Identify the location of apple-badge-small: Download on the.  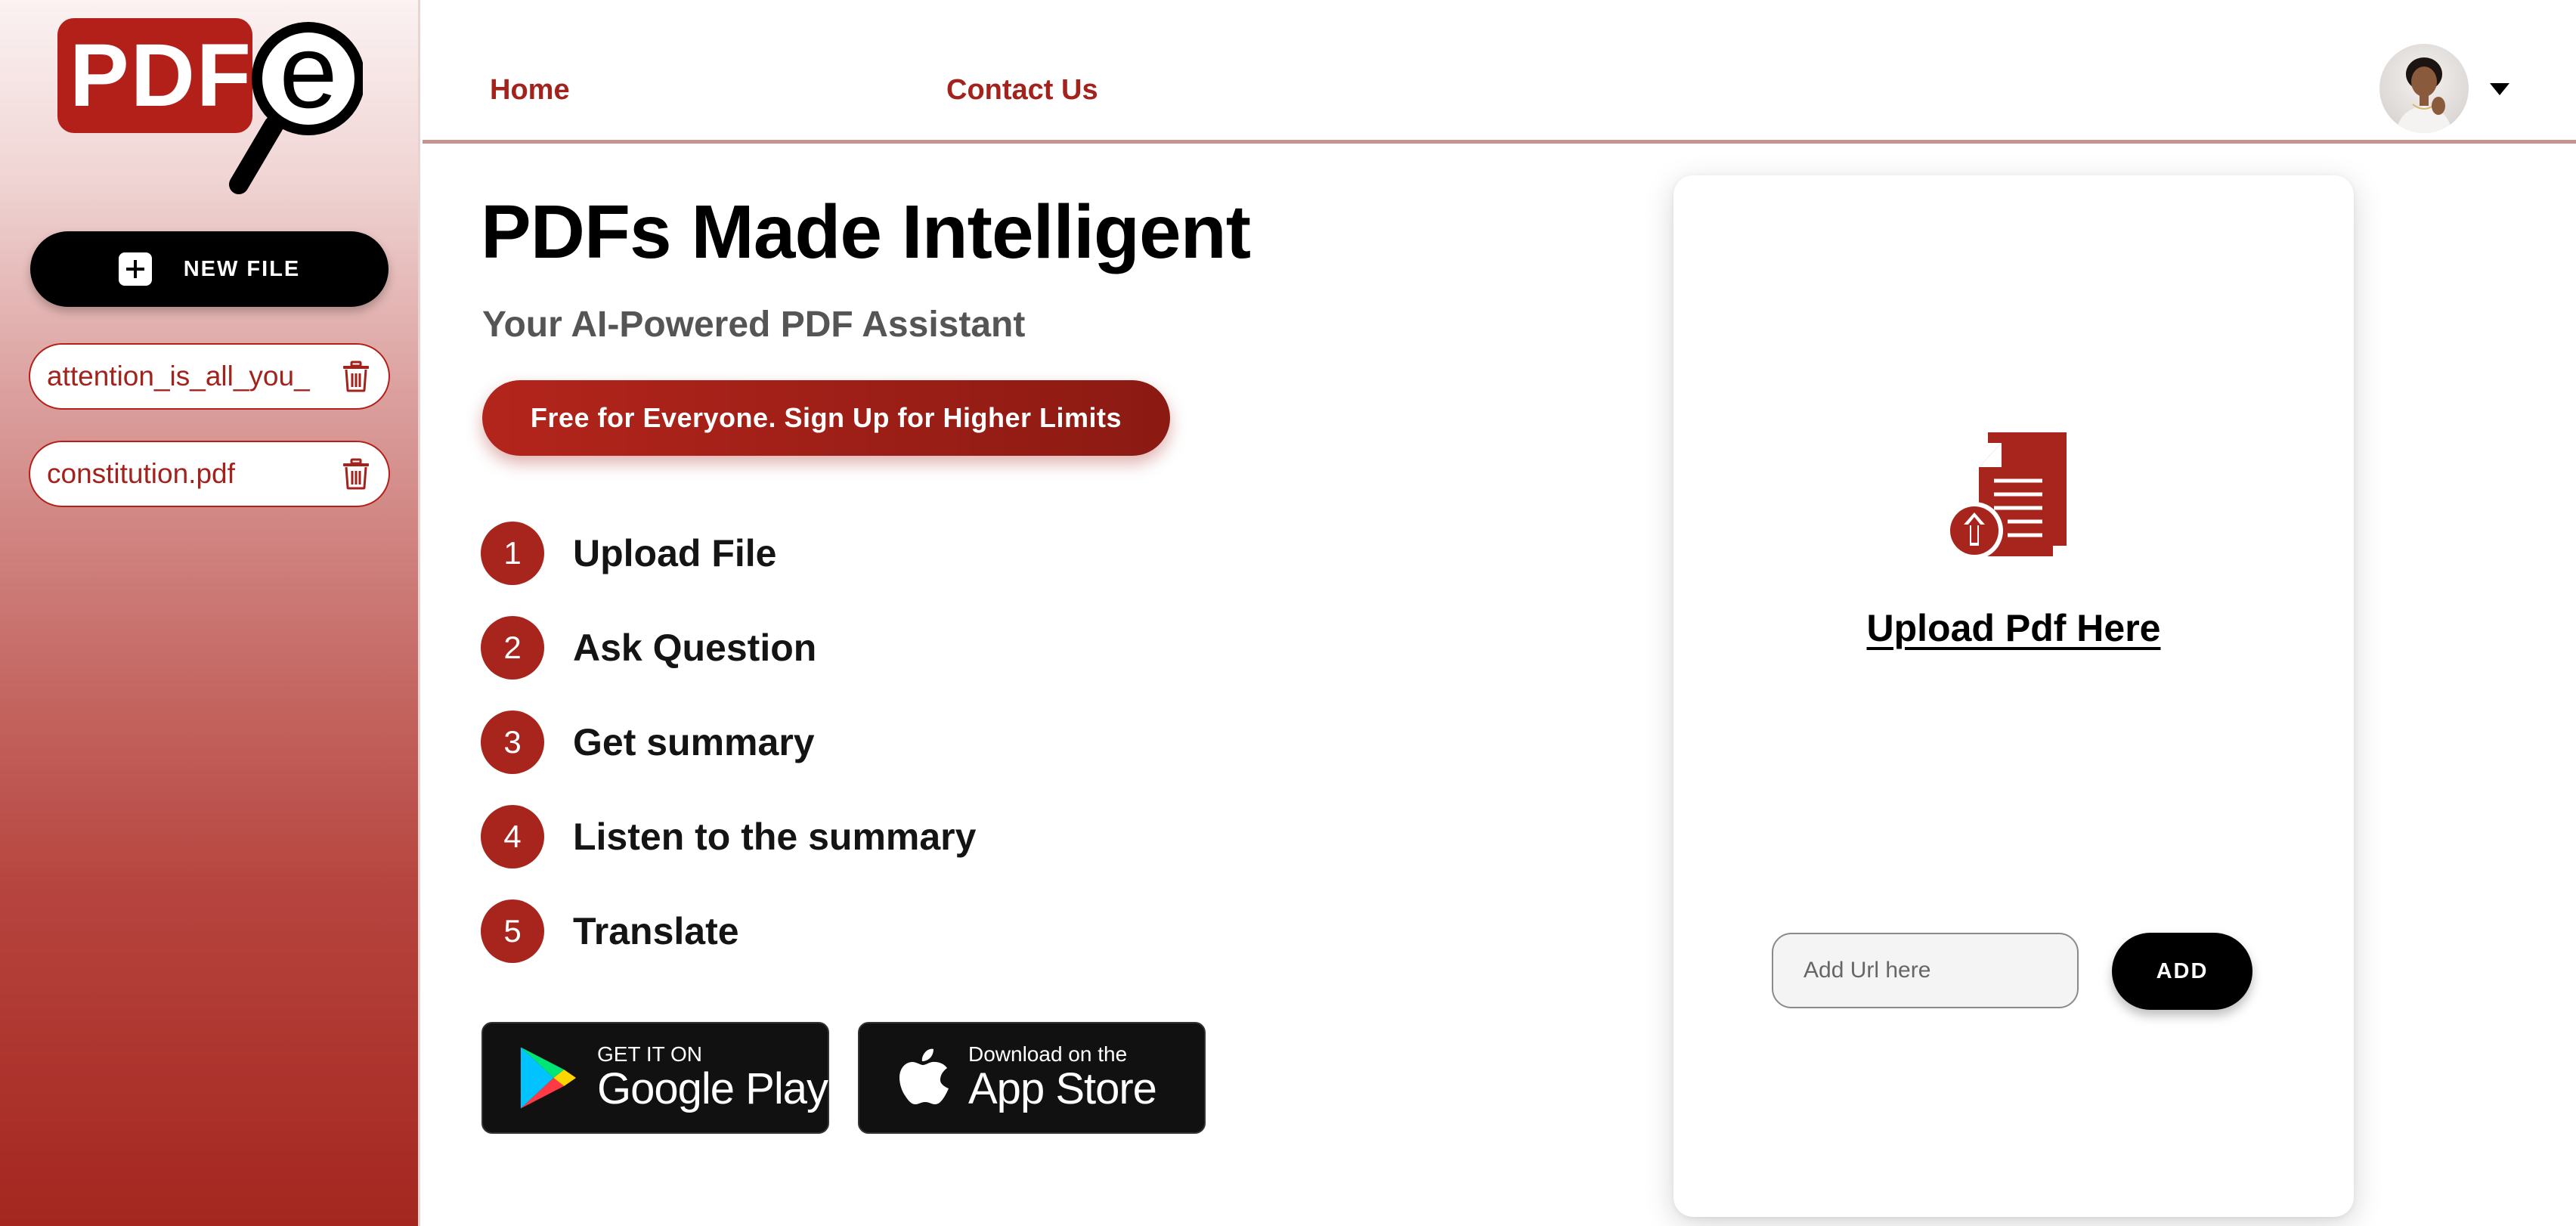
(1048, 1054).